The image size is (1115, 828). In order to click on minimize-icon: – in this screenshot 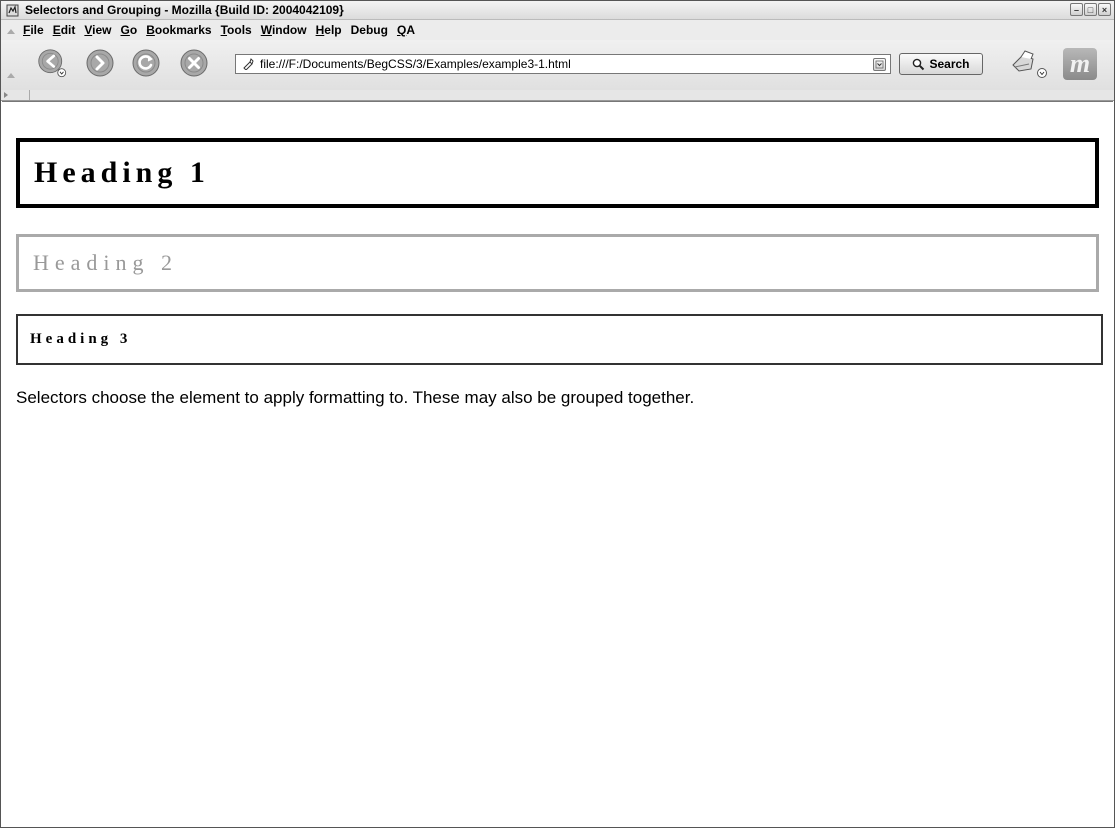, I will do `click(1076, 9)`.